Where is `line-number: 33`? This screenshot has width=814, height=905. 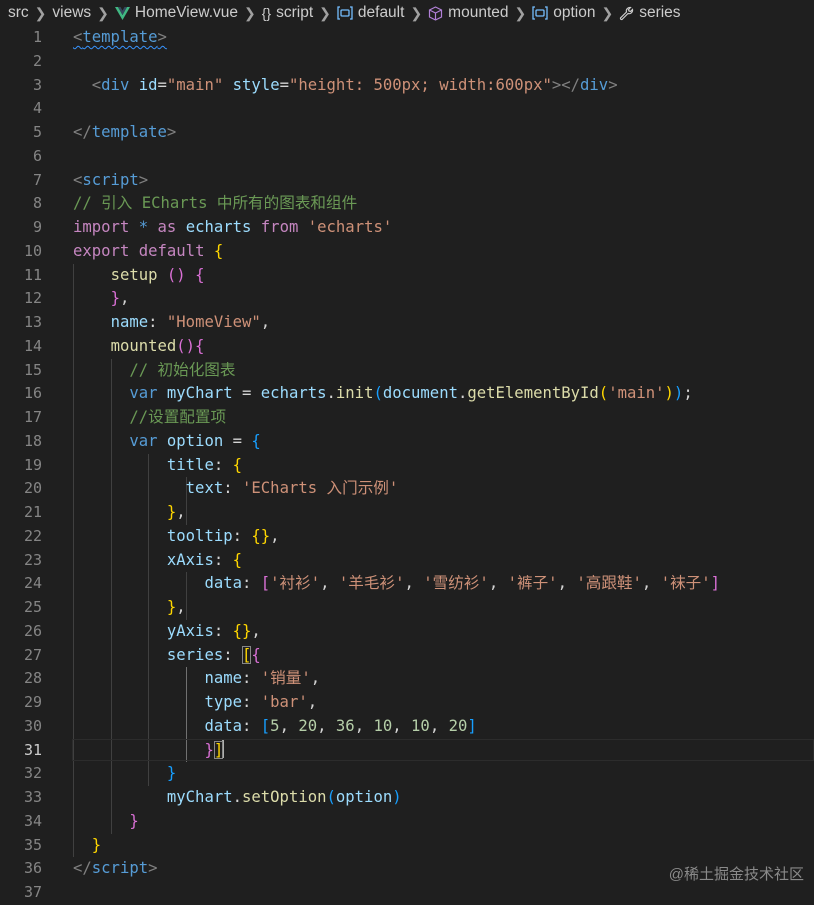
line-number: 33 is located at coordinates (32, 797).